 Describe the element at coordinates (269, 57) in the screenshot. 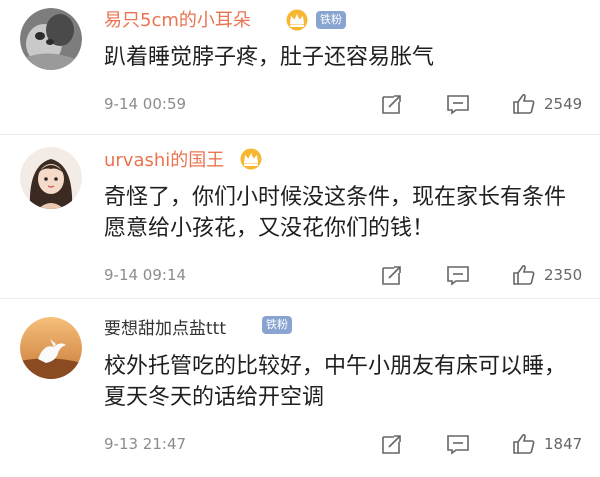

I see `comment-text: 趴着睡觉脖子疼，肚子还容易胀气` at that location.